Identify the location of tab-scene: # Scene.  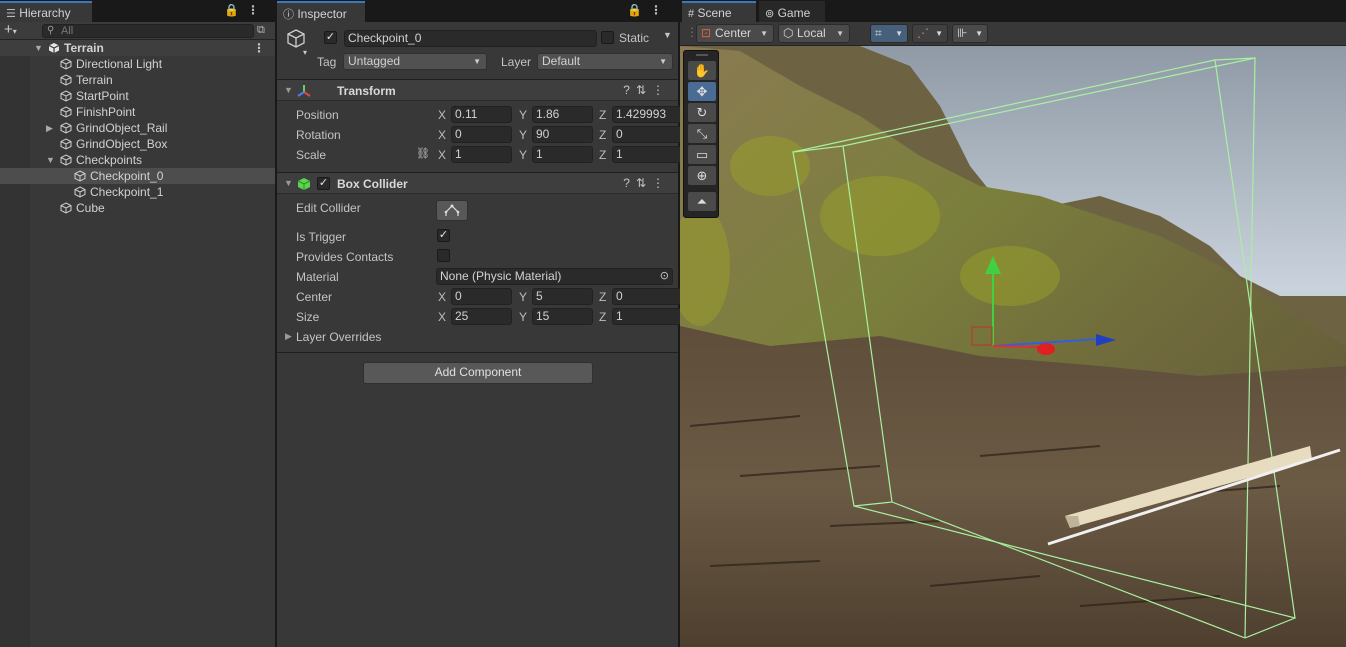
(719, 11).